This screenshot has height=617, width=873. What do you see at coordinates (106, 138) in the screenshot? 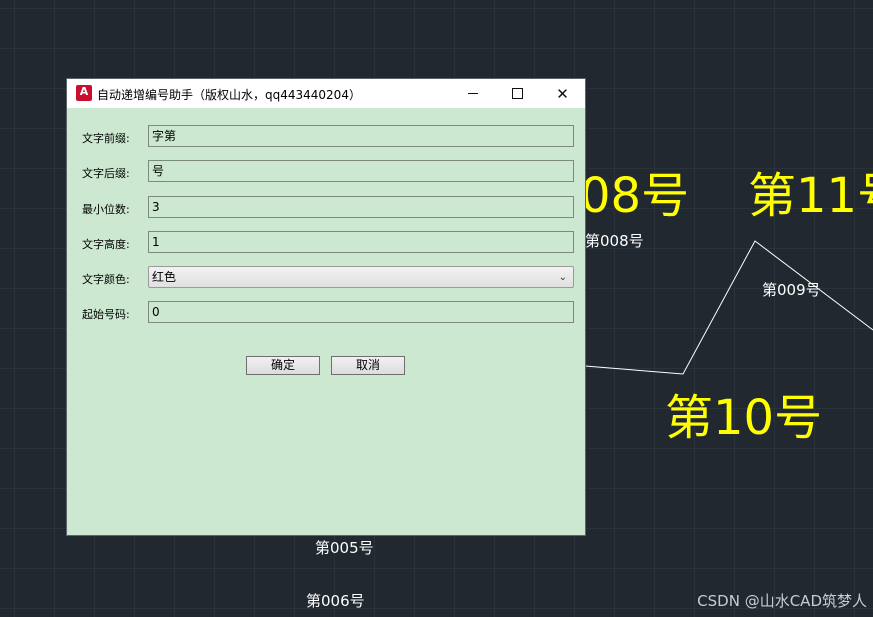
I see `prefix-label: 文字前缀:` at bounding box center [106, 138].